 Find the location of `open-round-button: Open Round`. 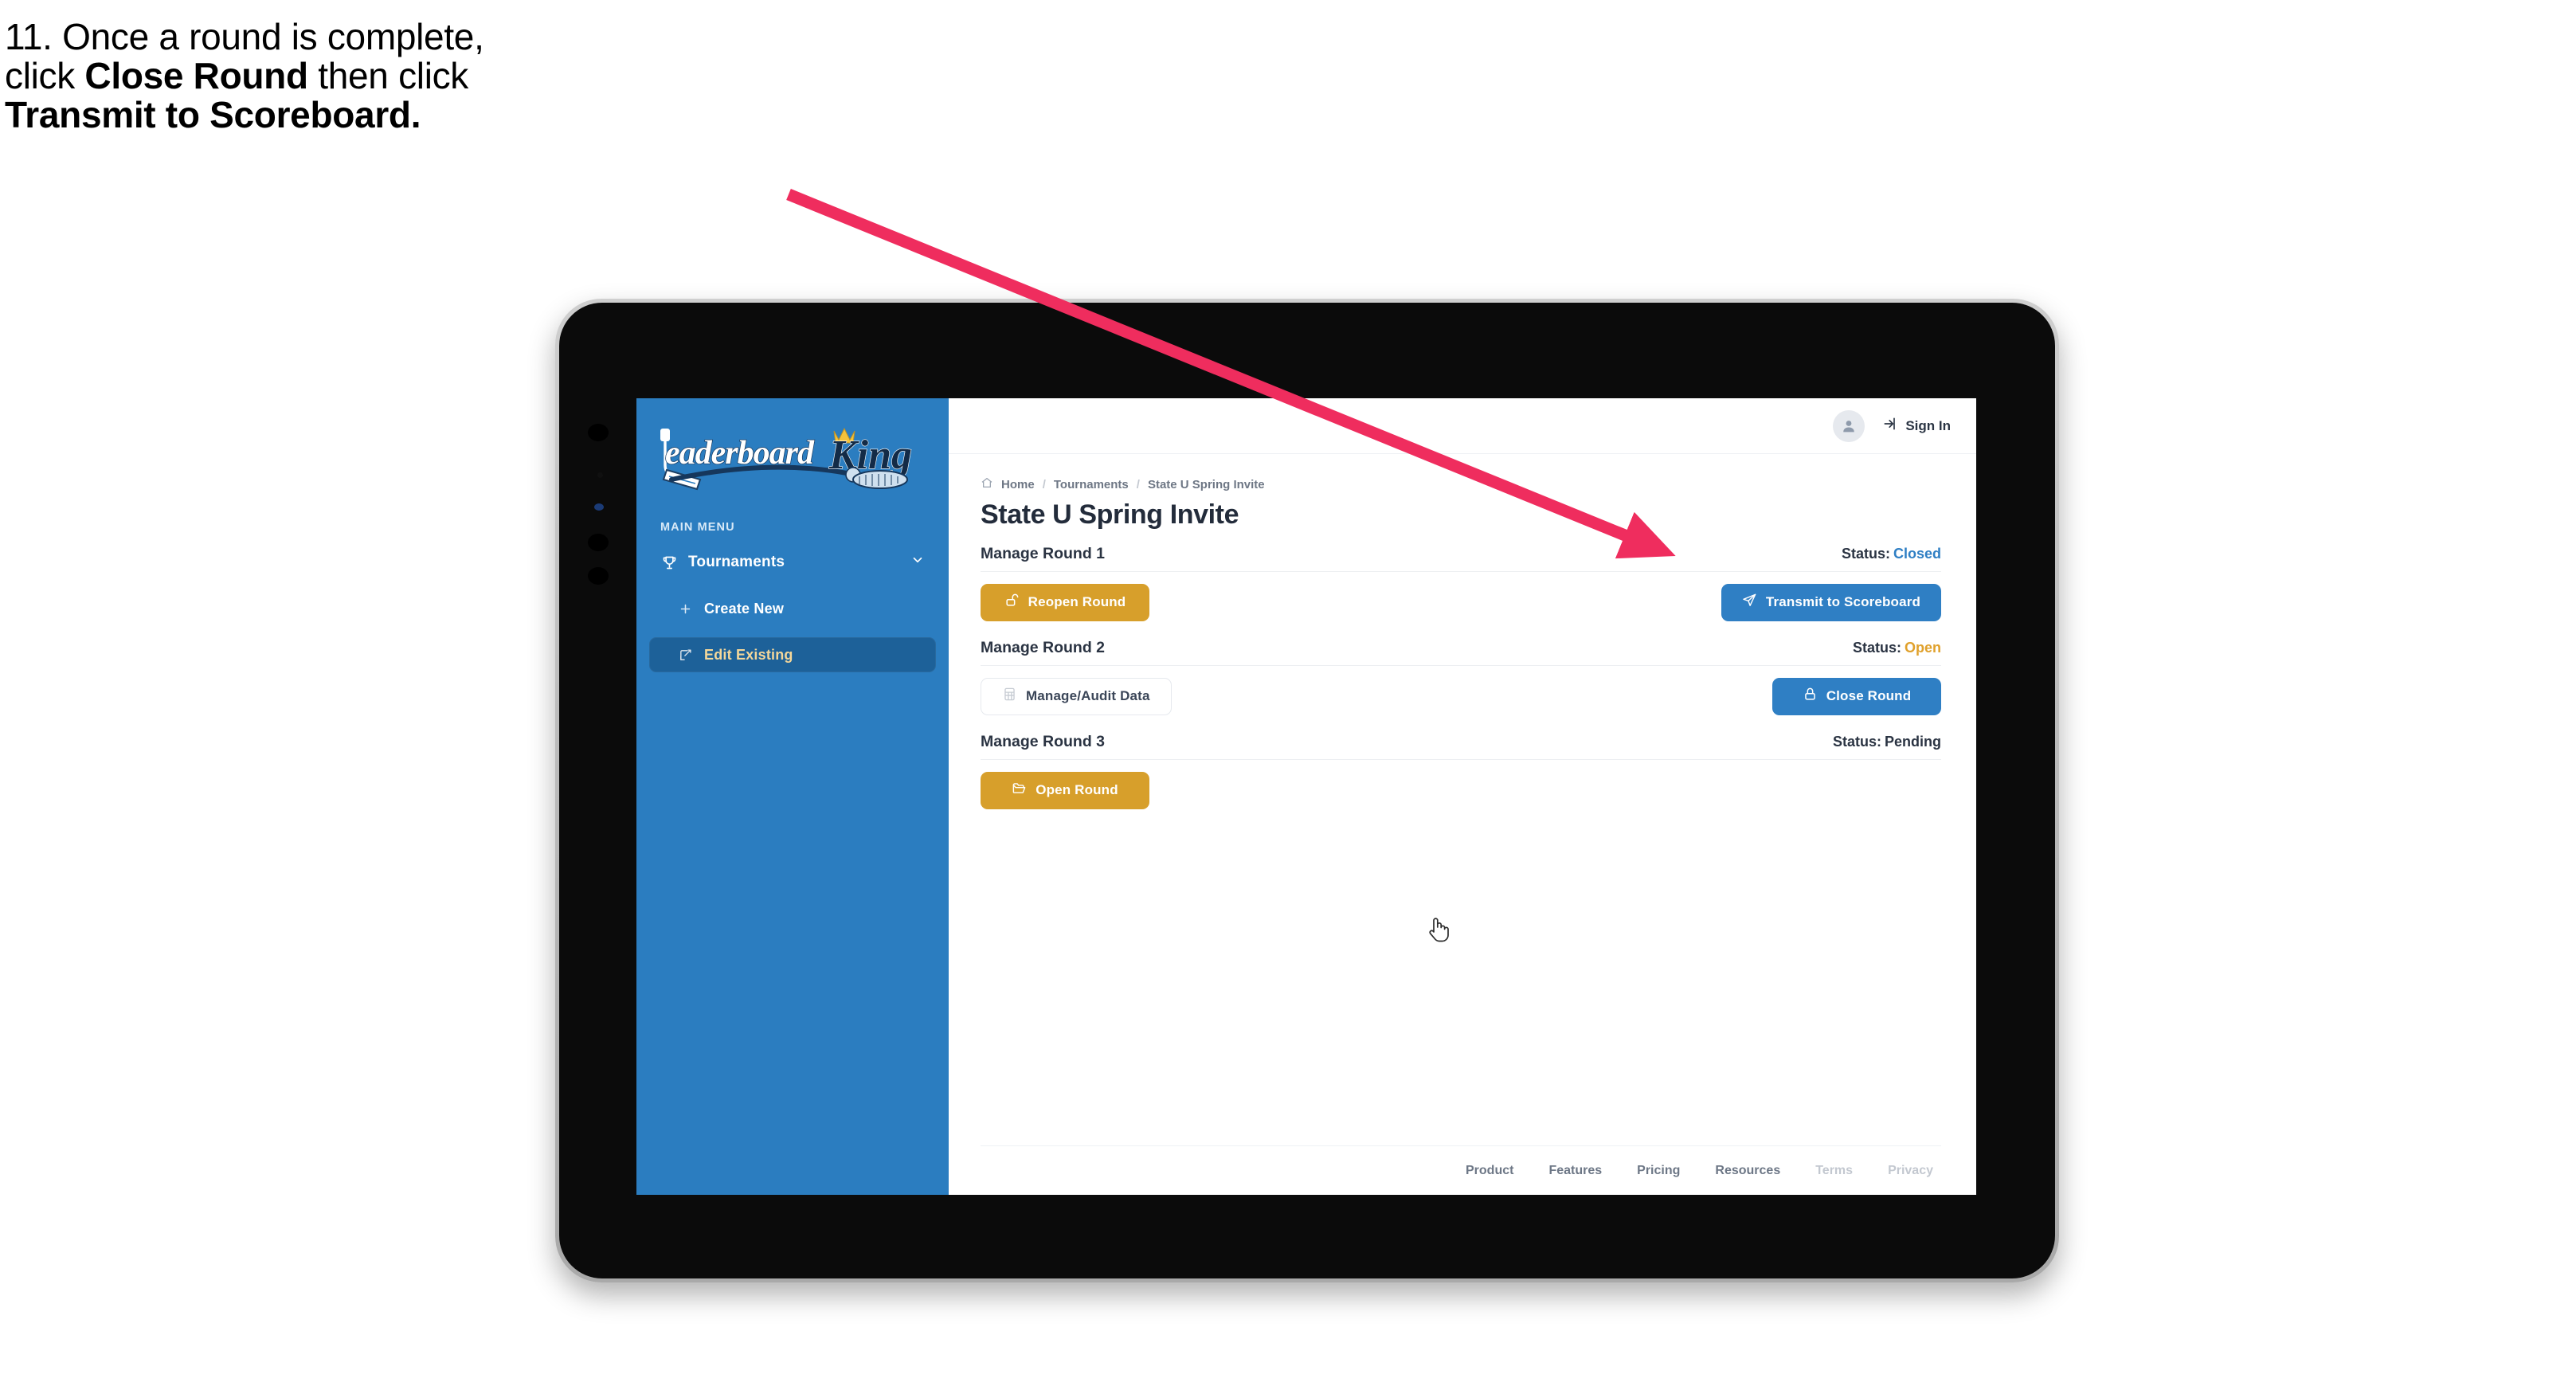

open-round-button: Open Round is located at coordinates (1065, 790).